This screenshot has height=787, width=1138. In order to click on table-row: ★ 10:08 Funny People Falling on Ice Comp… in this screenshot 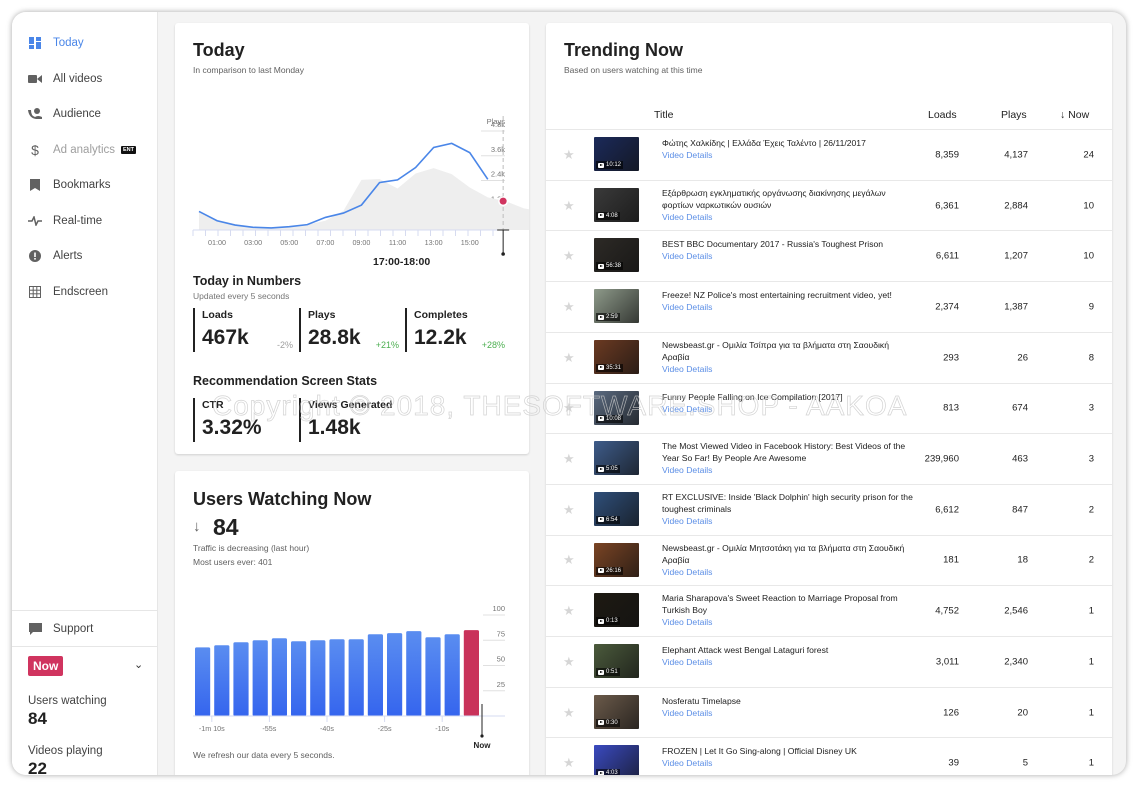, I will do `click(829, 408)`.